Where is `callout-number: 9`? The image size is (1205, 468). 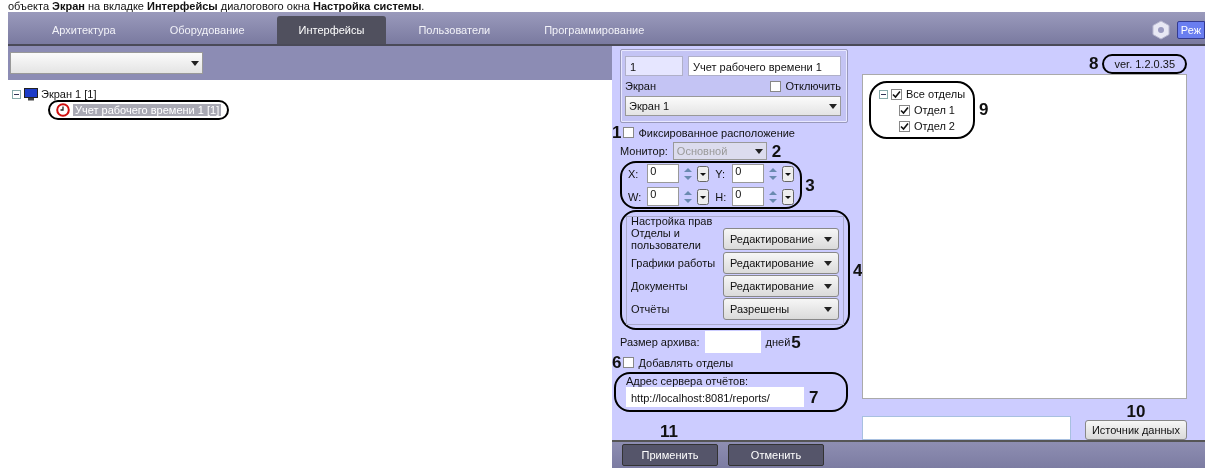 callout-number: 9 is located at coordinates (984, 110).